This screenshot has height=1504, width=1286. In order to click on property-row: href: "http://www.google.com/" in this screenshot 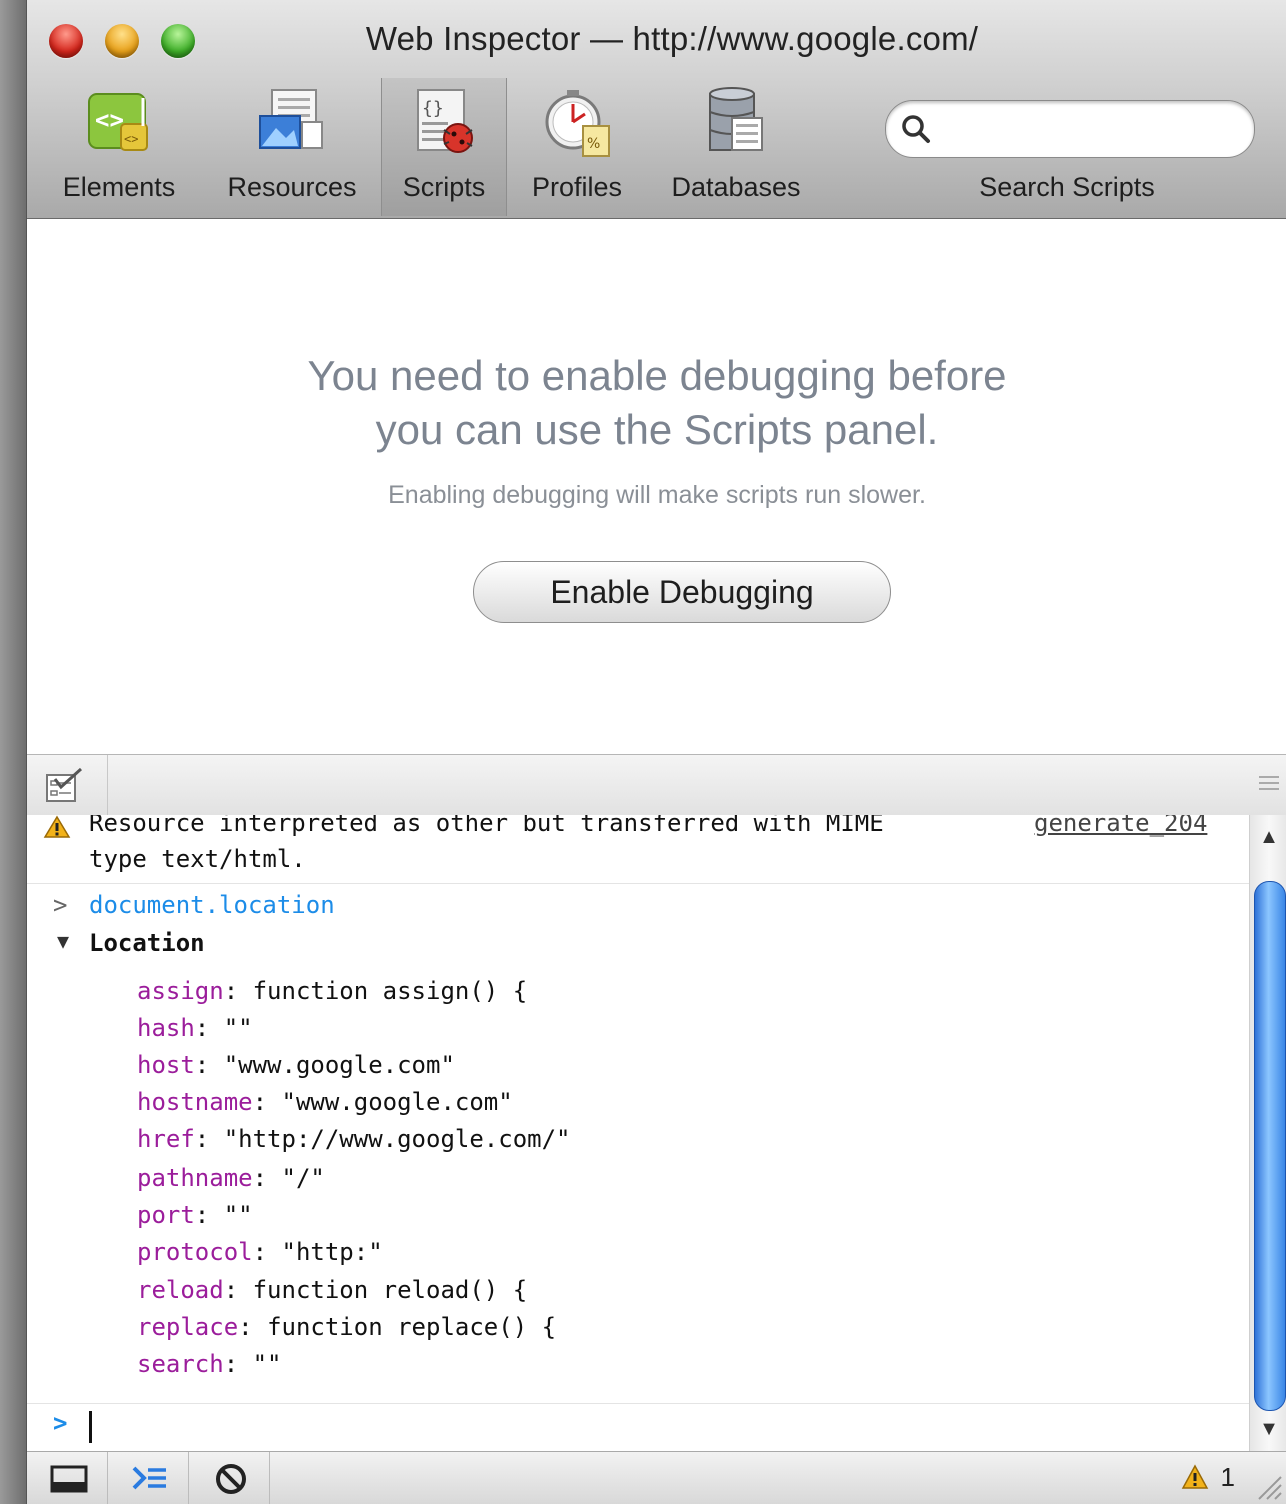, I will do `click(354, 1139)`.